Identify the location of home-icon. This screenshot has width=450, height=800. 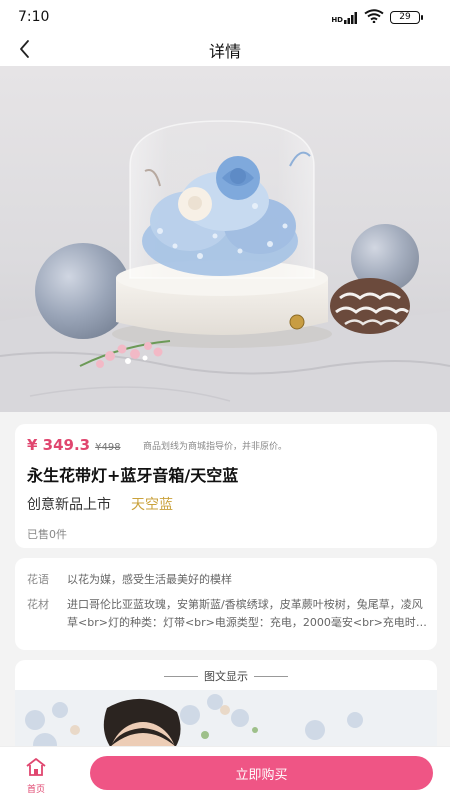
(36, 767).